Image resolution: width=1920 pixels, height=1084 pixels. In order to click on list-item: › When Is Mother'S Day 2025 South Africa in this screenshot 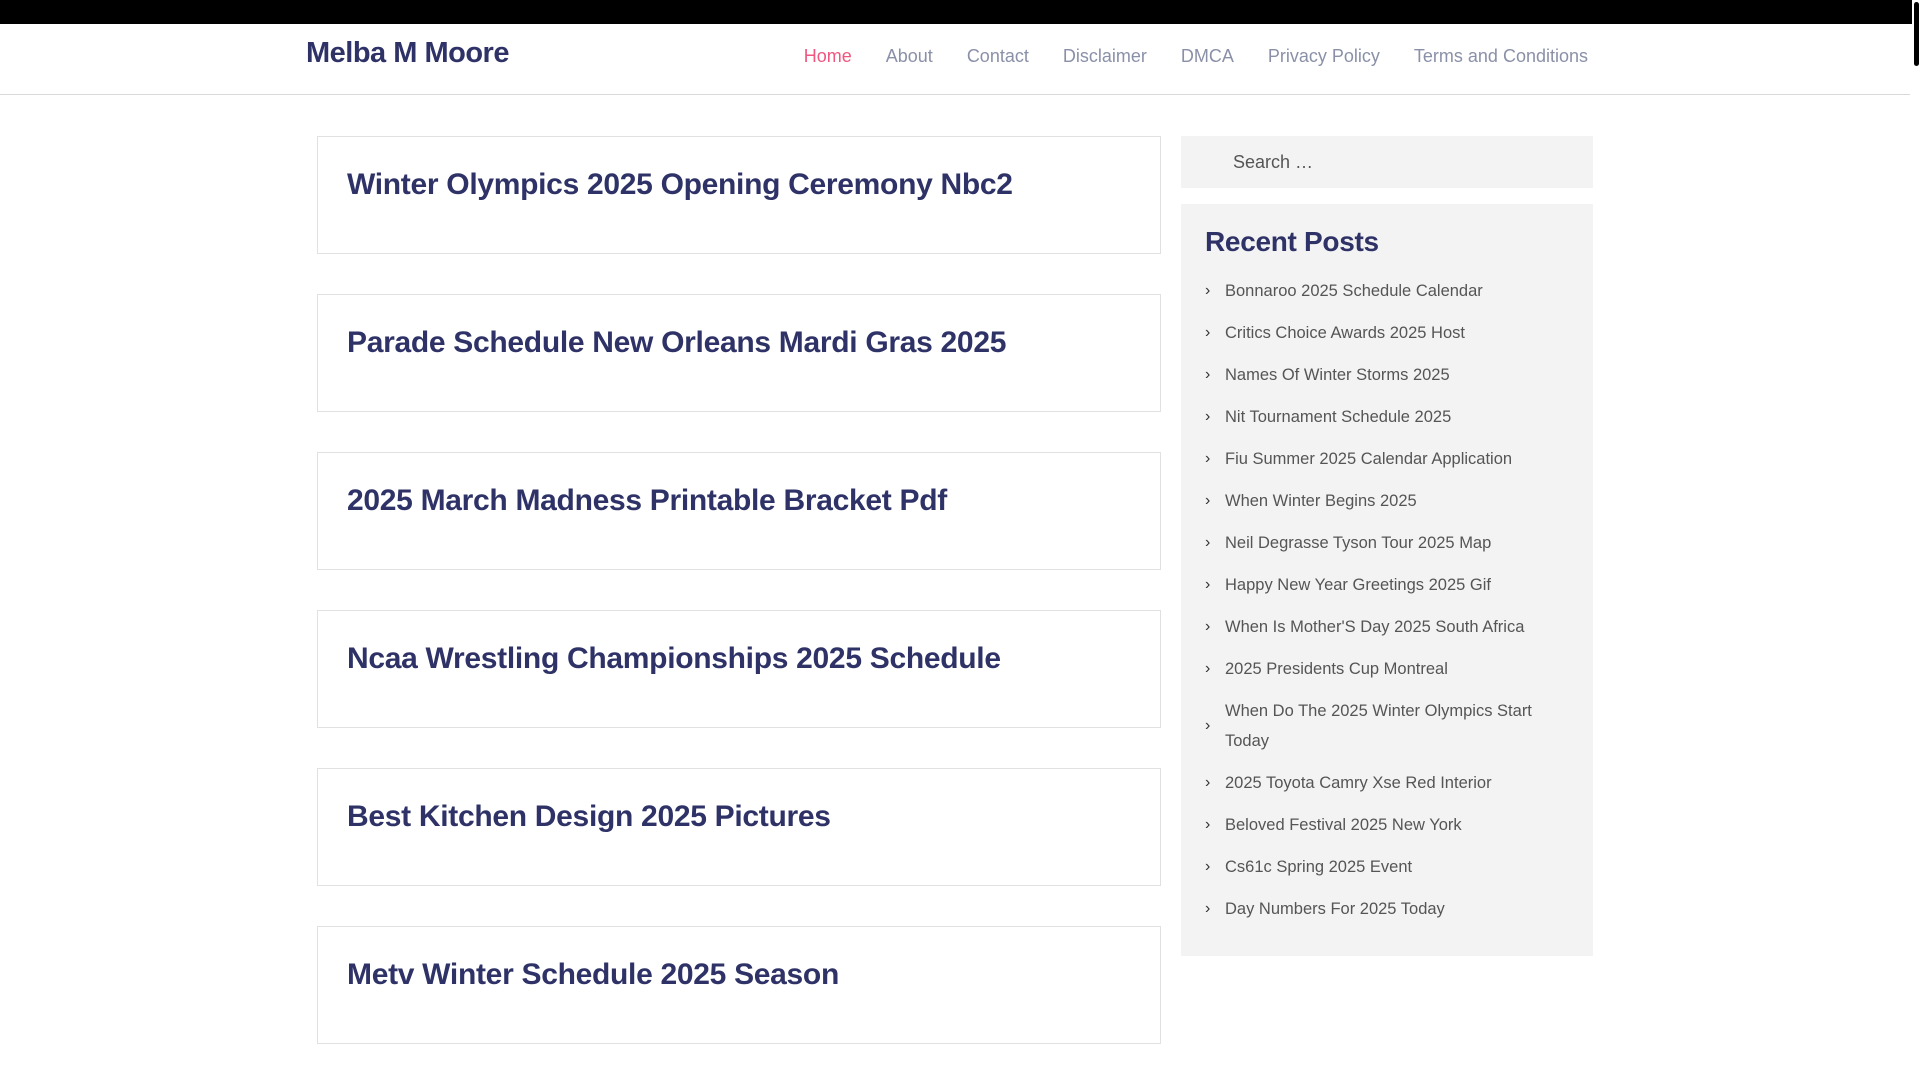, I will do `click(1387, 627)`.